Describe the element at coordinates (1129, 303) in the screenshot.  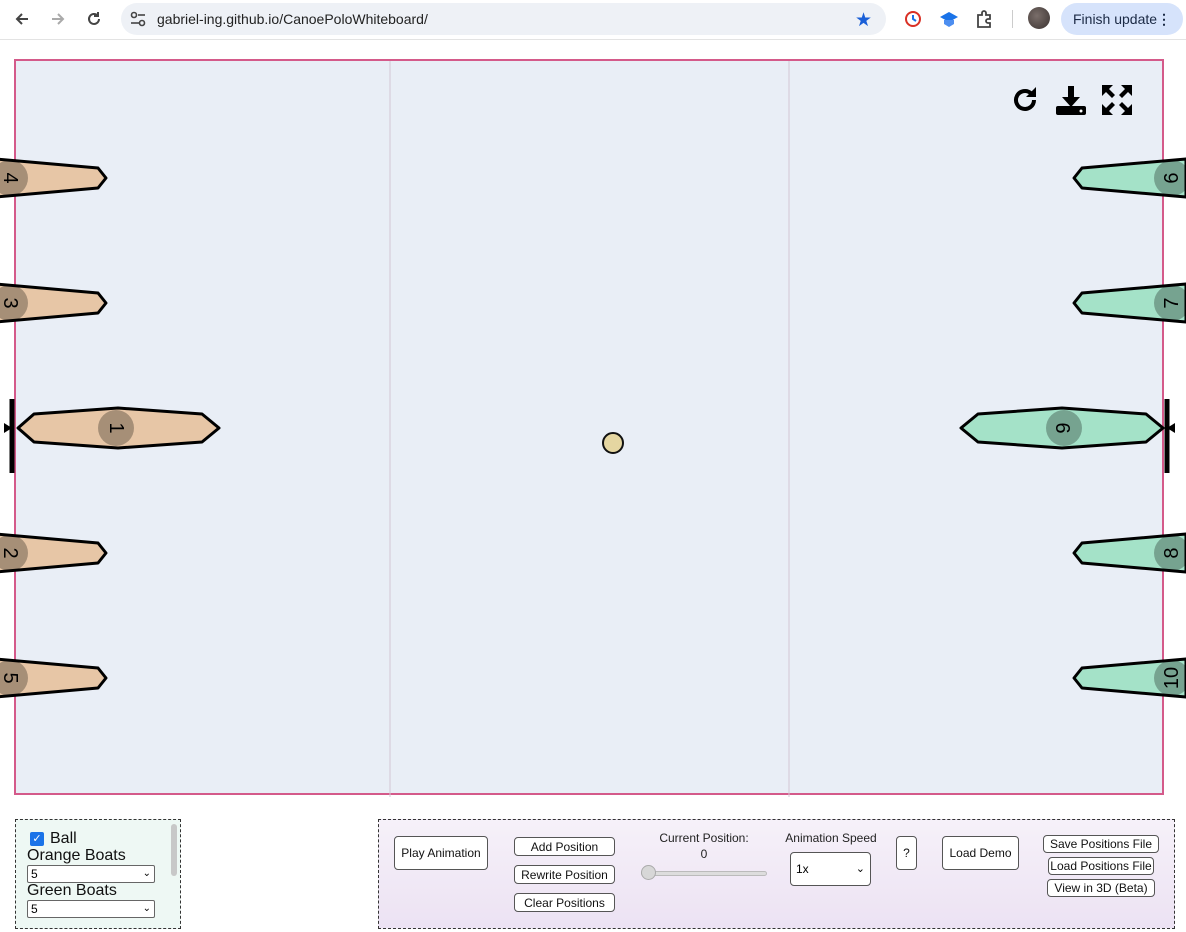
I see `green-boat: 7` at that location.